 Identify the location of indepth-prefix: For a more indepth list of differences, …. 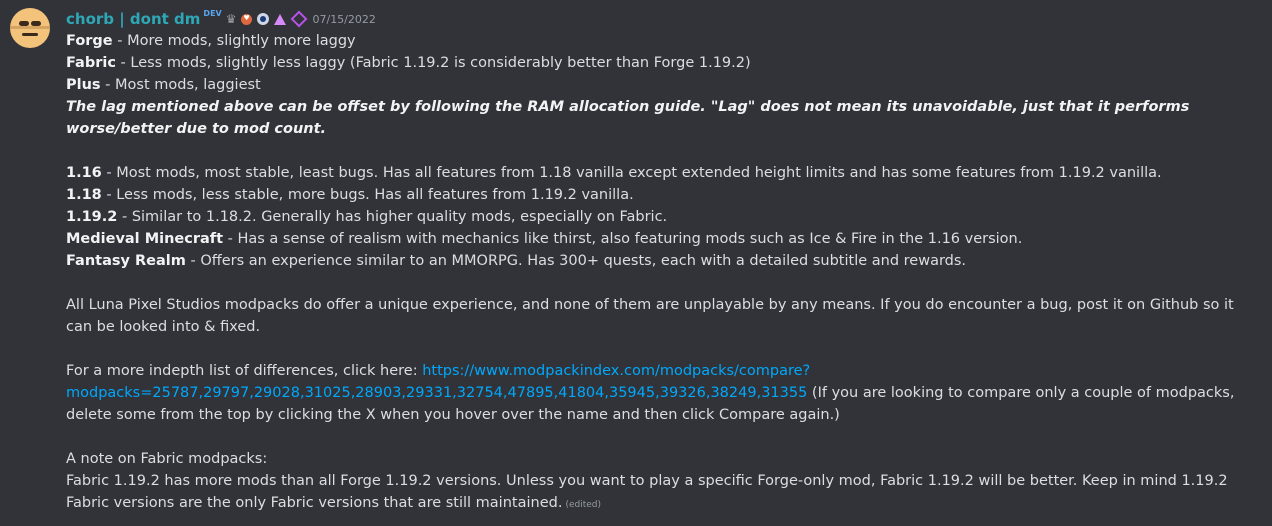
(244, 371).